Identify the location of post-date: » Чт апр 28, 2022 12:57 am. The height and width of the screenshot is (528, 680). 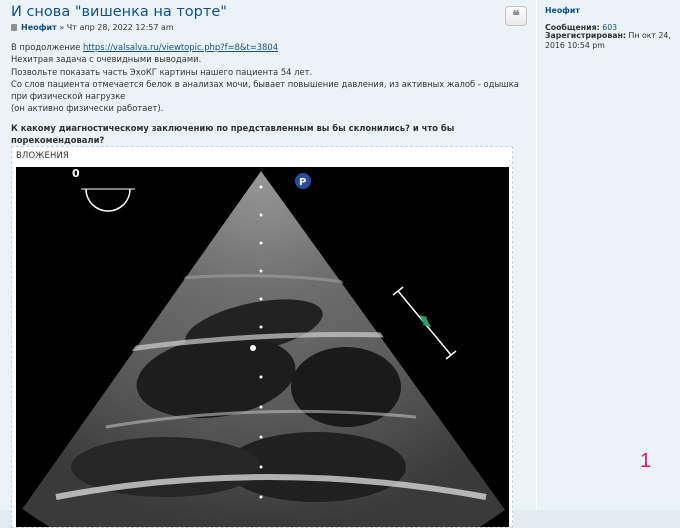
(116, 27).